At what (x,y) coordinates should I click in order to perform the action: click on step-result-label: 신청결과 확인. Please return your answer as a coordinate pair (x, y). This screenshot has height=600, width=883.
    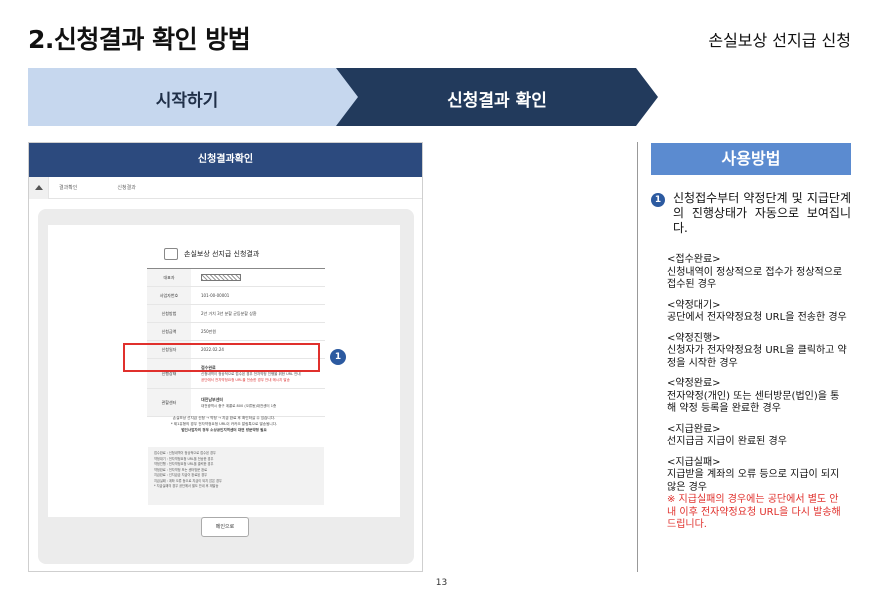
    Looking at the image, I should click on (497, 101).